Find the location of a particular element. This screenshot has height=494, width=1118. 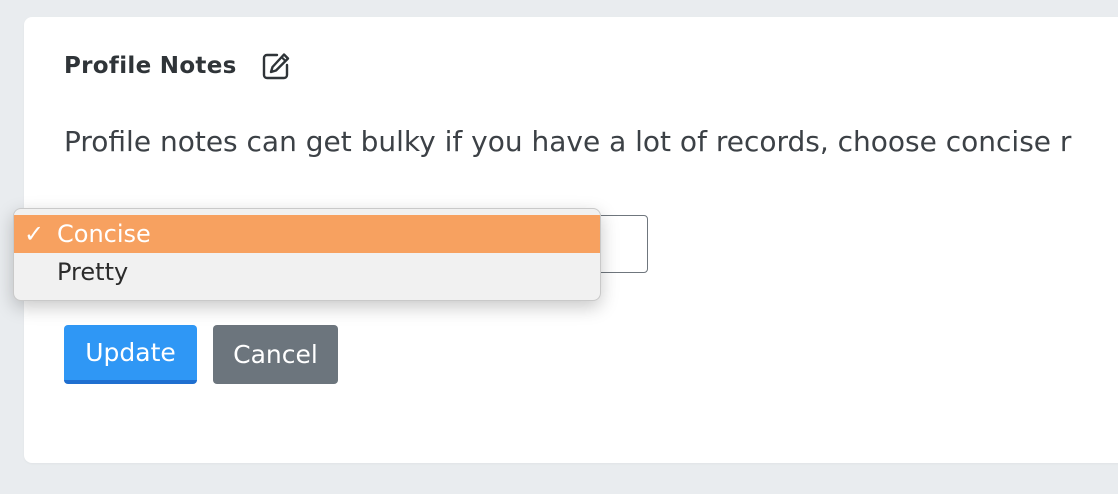

cancel-button: Cancel is located at coordinates (275, 354).